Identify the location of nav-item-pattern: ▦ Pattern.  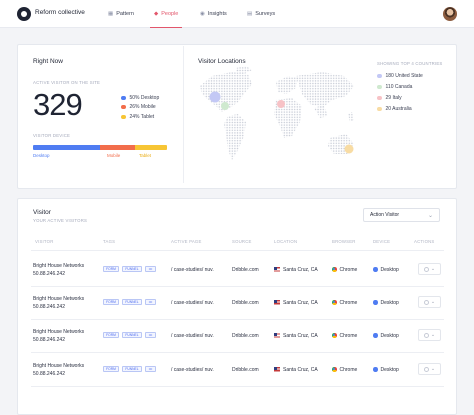
(121, 14).